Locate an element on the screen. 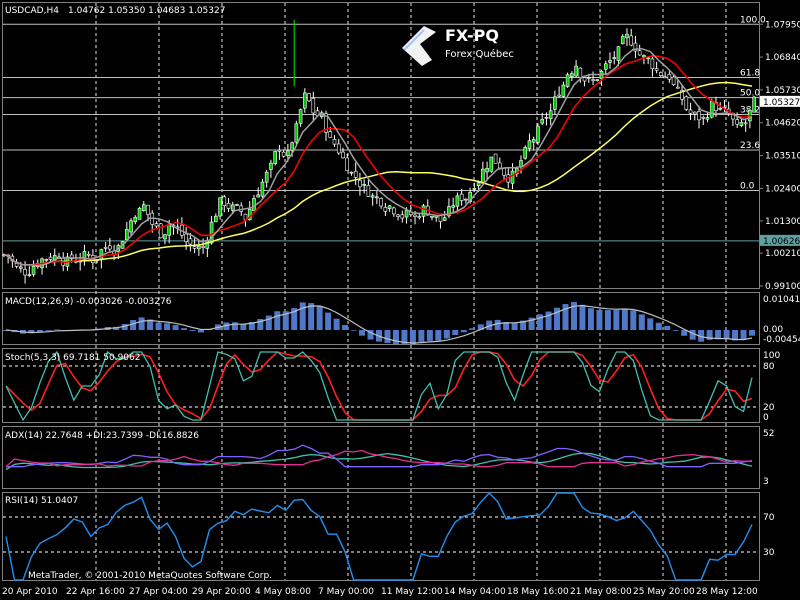  price-tick-label: 1.07950 is located at coordinates (782, 25).